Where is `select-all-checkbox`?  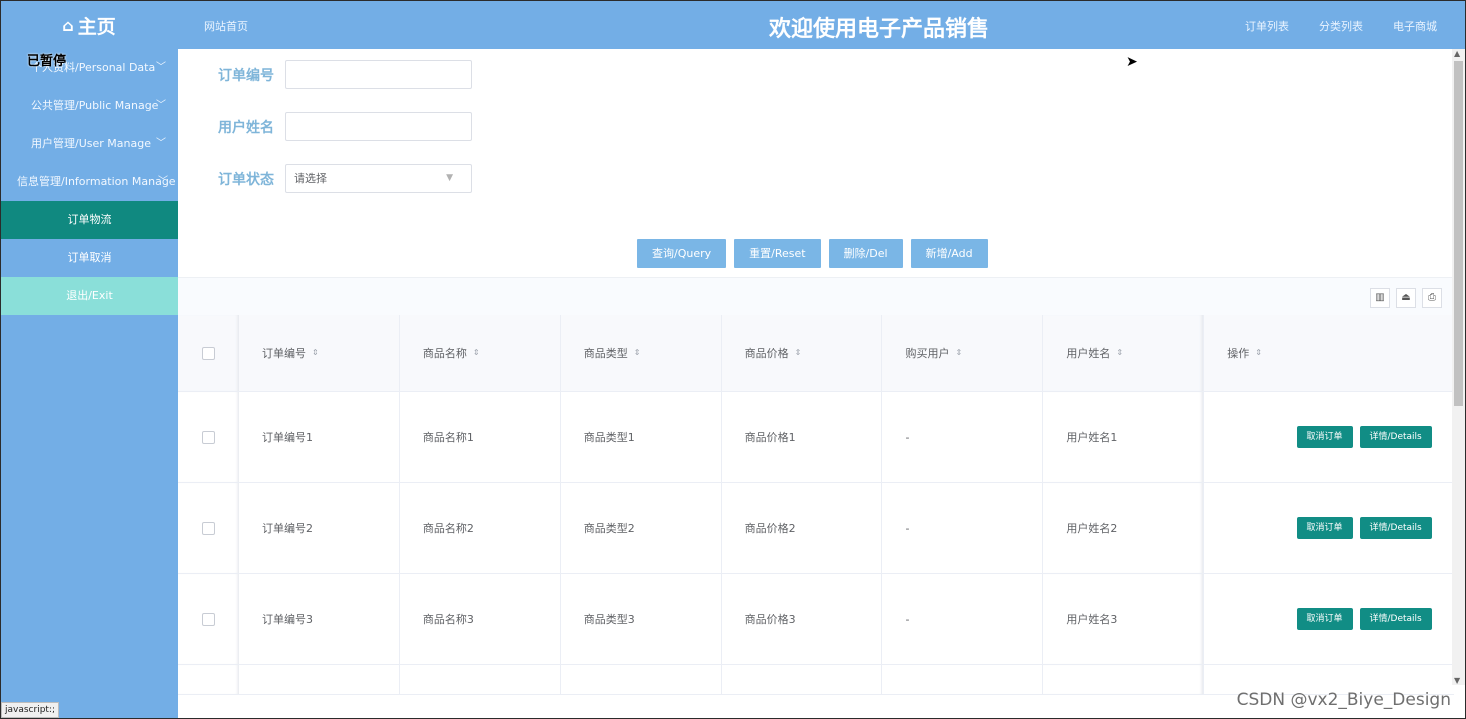 select-all-checkbox is located at coordinates (208, 353).